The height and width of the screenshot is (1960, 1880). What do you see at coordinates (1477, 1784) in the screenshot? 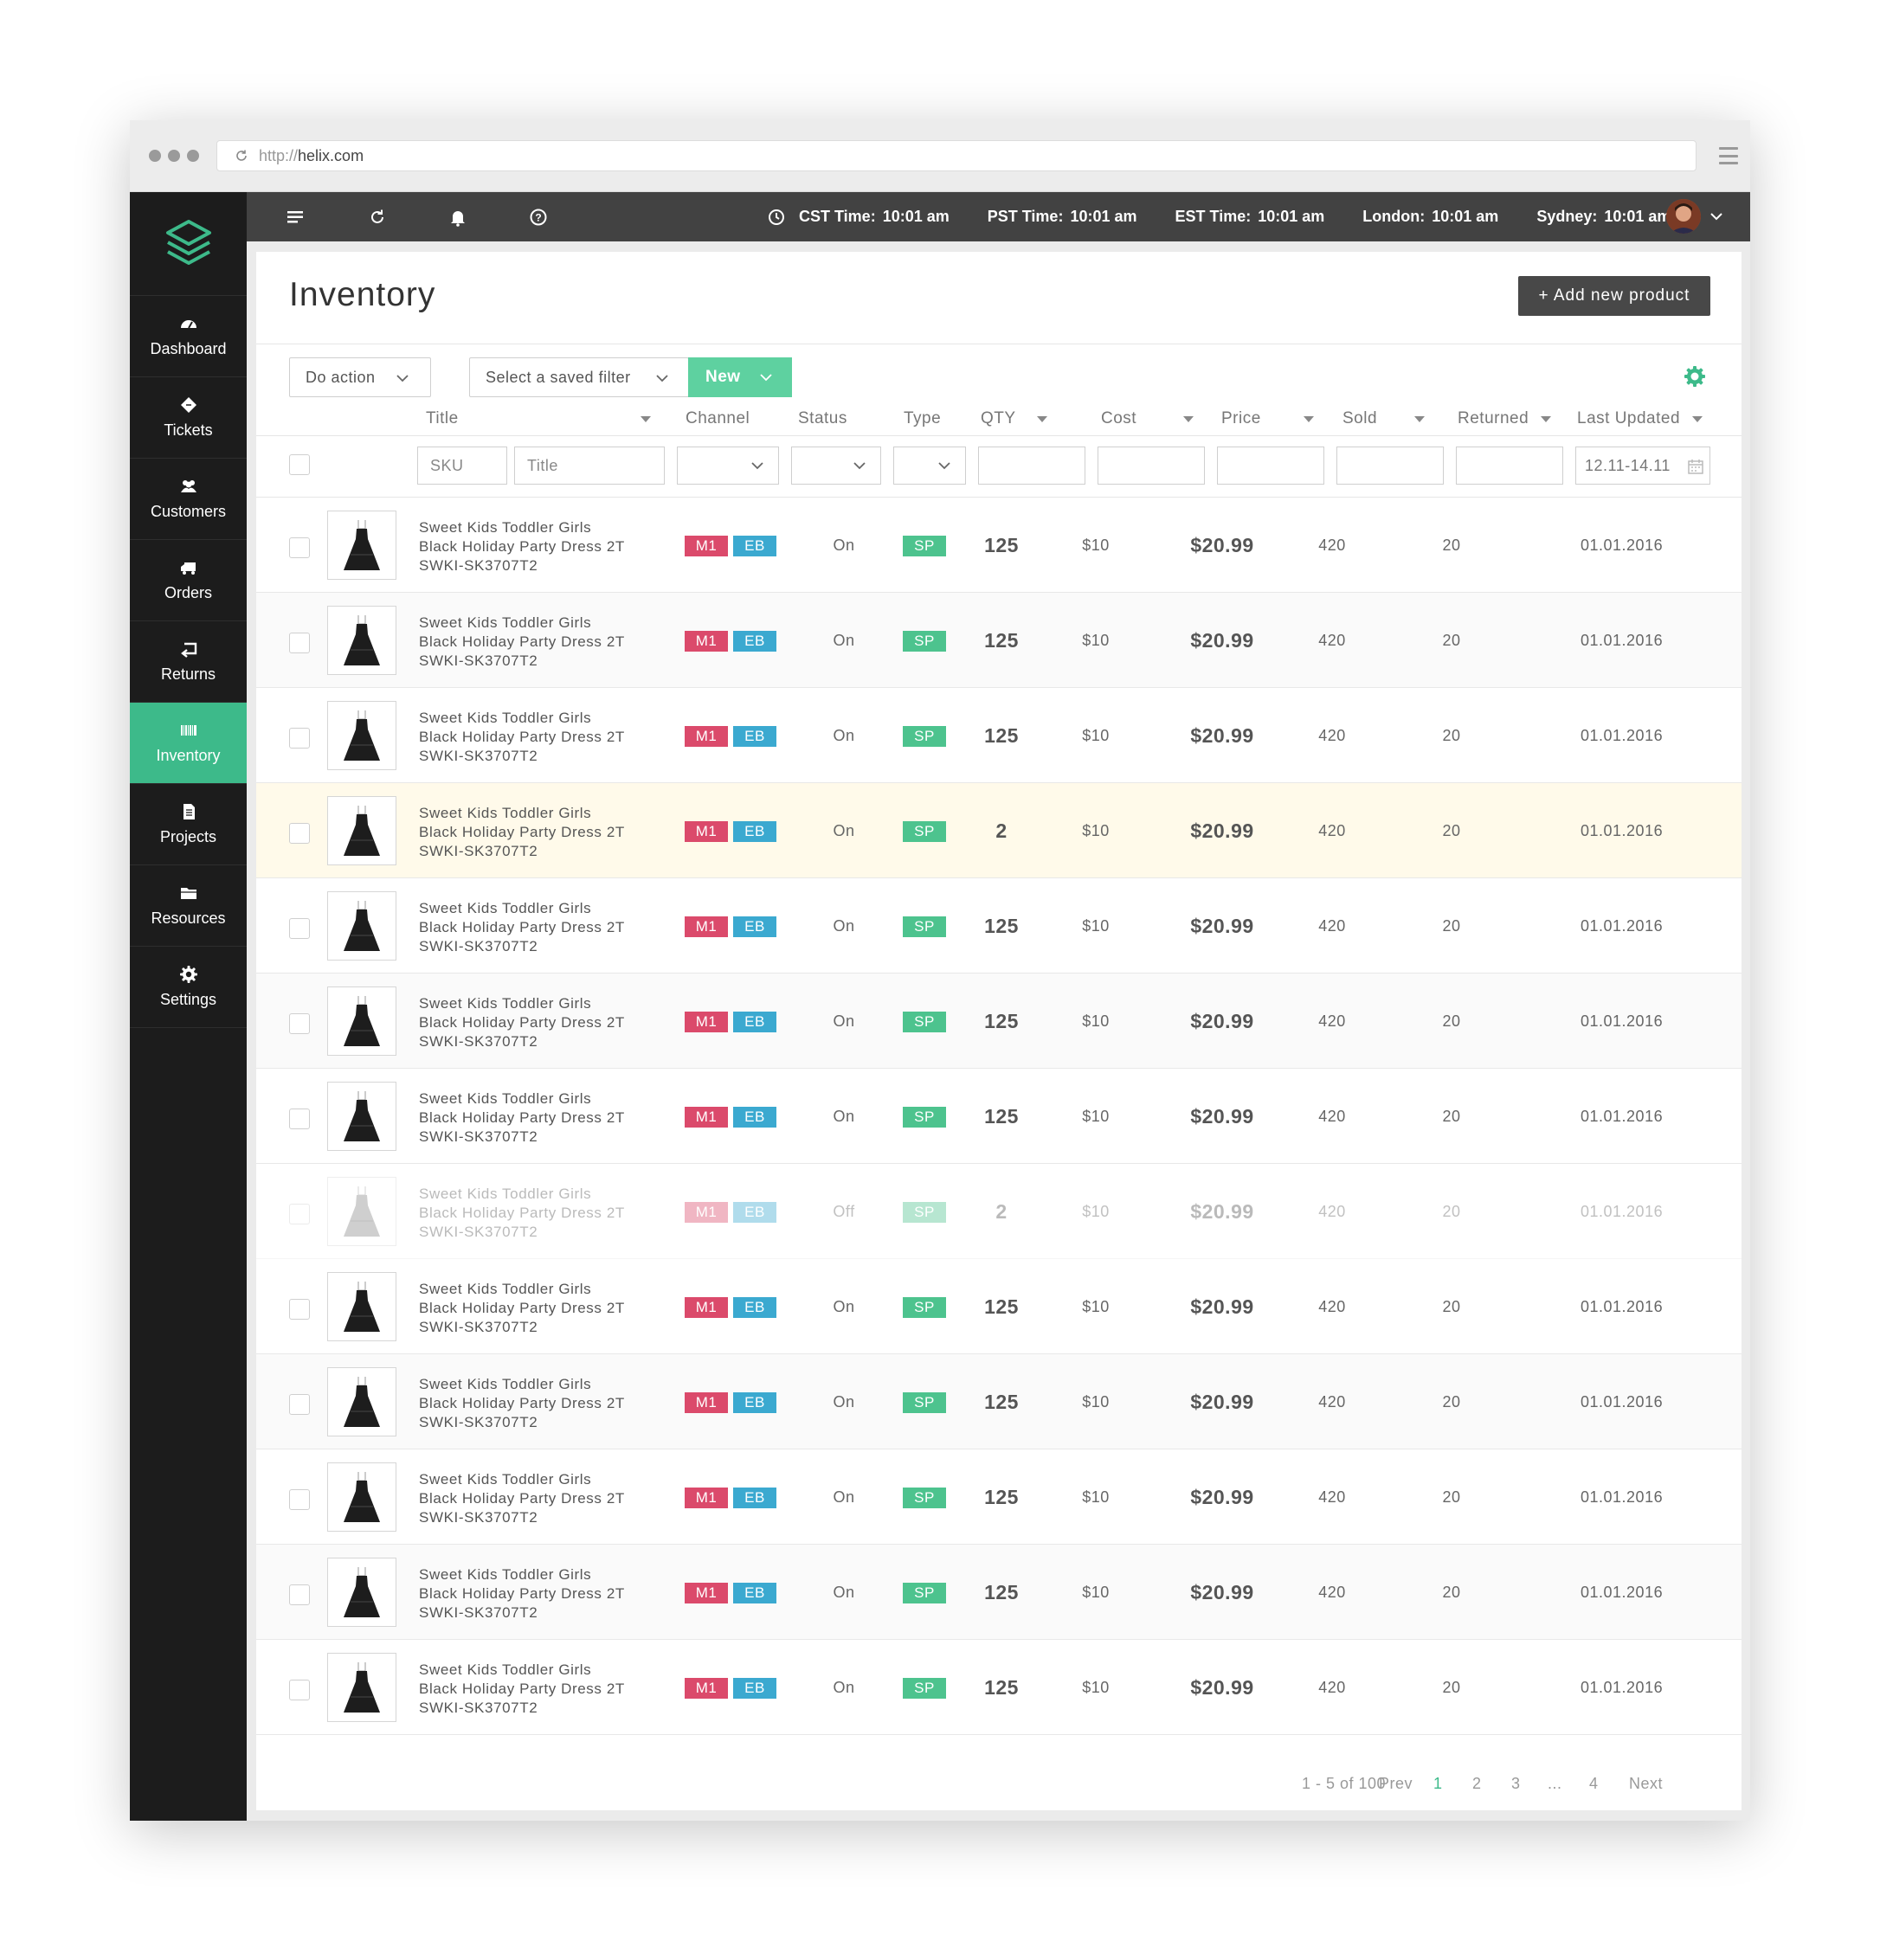
I see `pagination-page-2: 2` at bounding box center [1477, 1784].